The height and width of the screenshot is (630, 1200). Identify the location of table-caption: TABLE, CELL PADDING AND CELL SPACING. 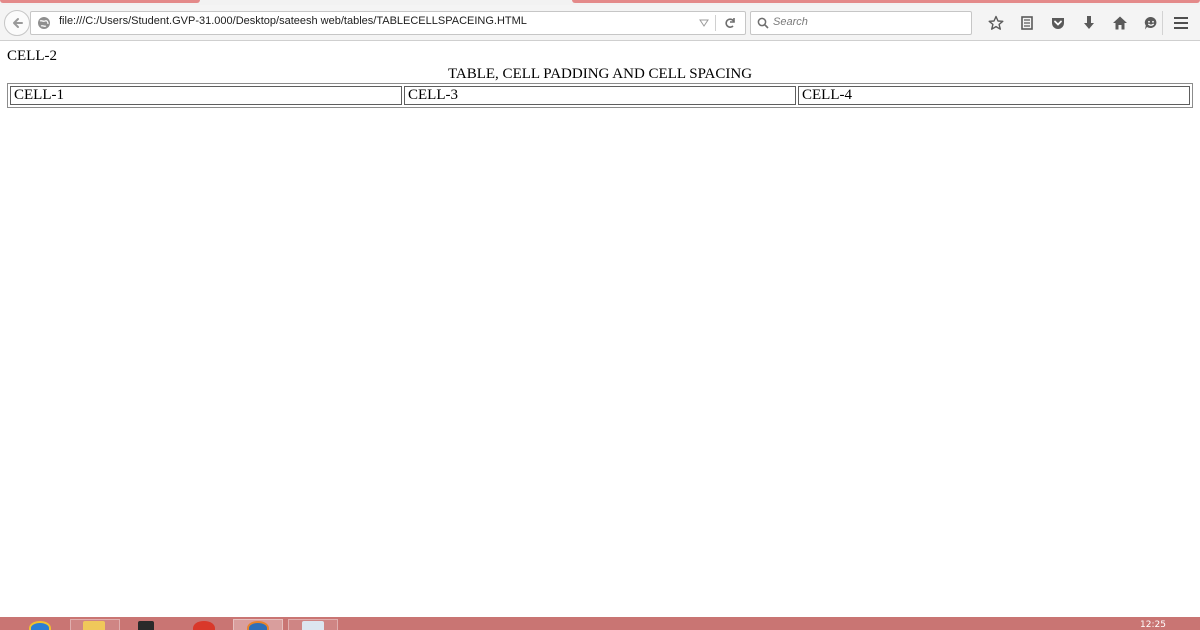
(600, 74).